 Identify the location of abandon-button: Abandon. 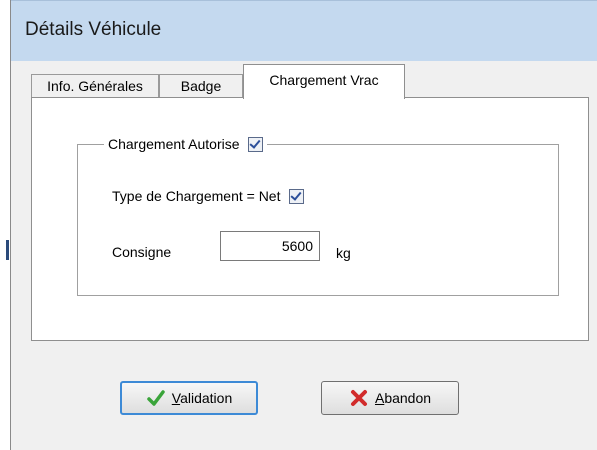
(390, 398).